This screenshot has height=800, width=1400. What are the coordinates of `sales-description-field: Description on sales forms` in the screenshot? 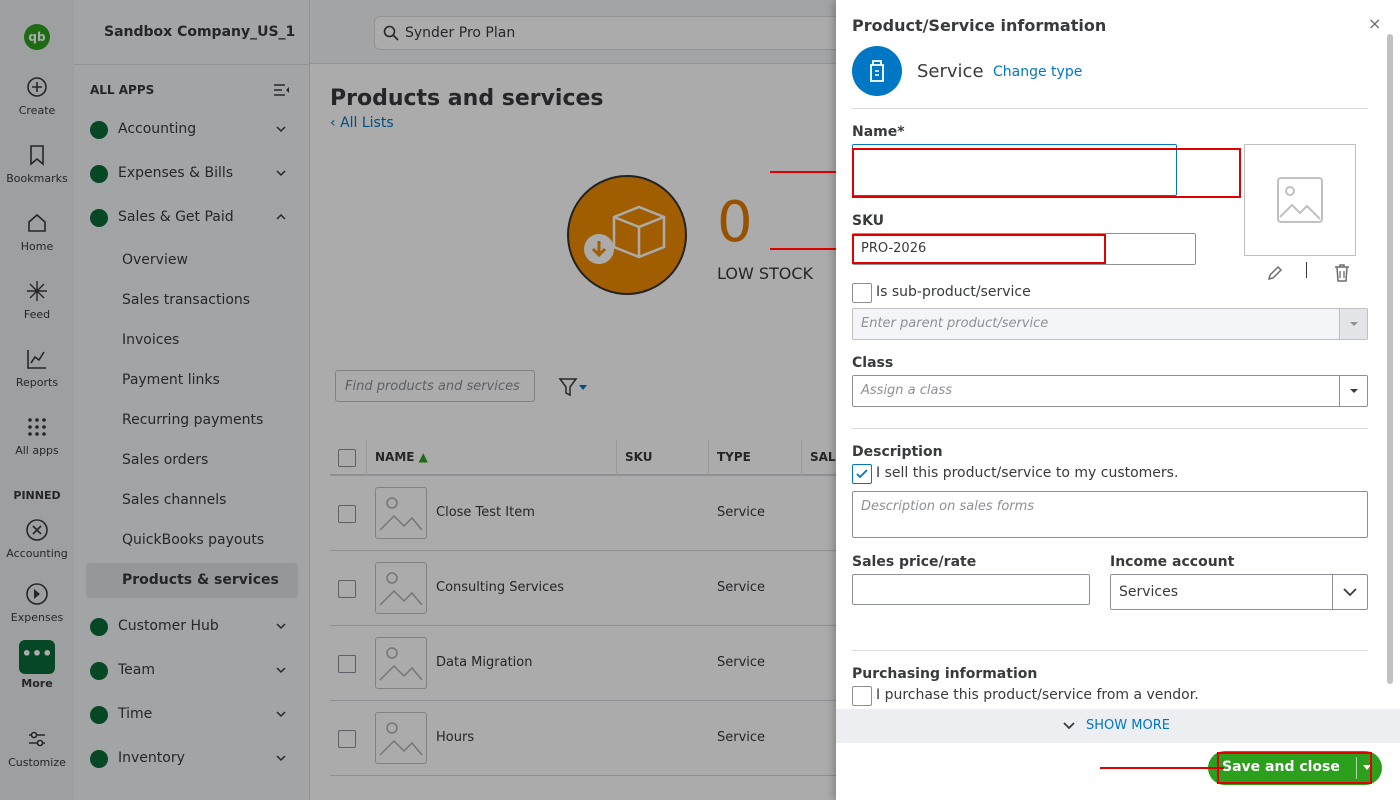 It's located at (1110, 514).